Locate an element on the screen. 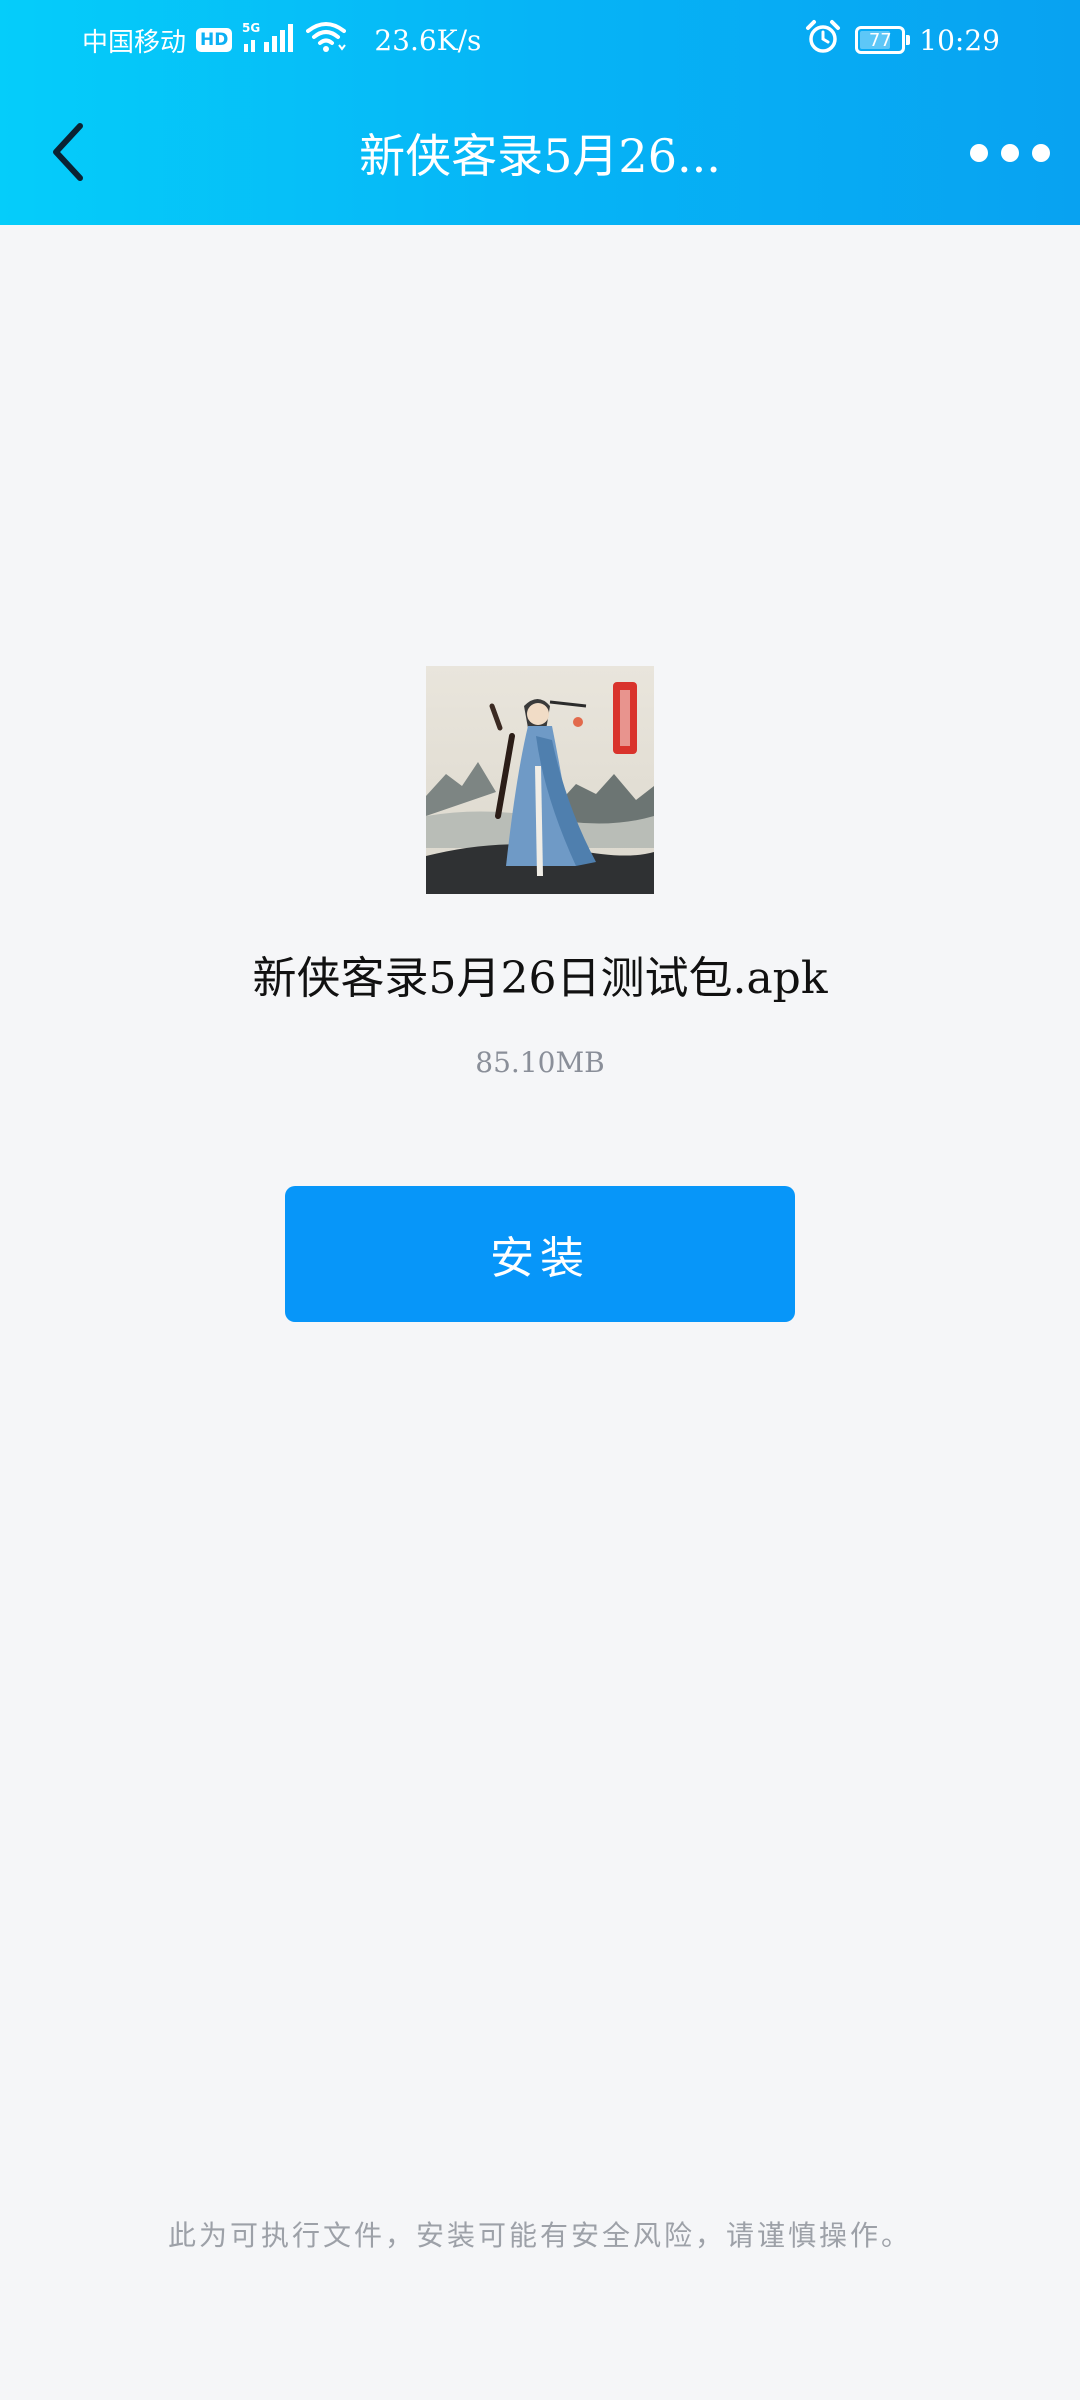  security-warning: 此为可执行文件，安装可能有安全风险，请谨慎操作。 is located at coordinates (539, 2235).